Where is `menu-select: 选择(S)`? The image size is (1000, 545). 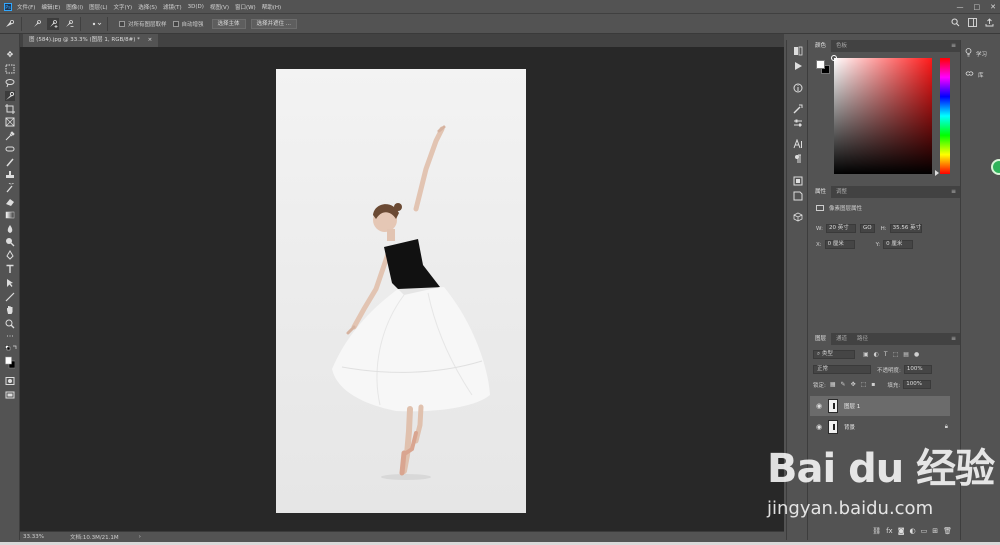
menu-select: 选择(S) is located at coordinates (147, 7).